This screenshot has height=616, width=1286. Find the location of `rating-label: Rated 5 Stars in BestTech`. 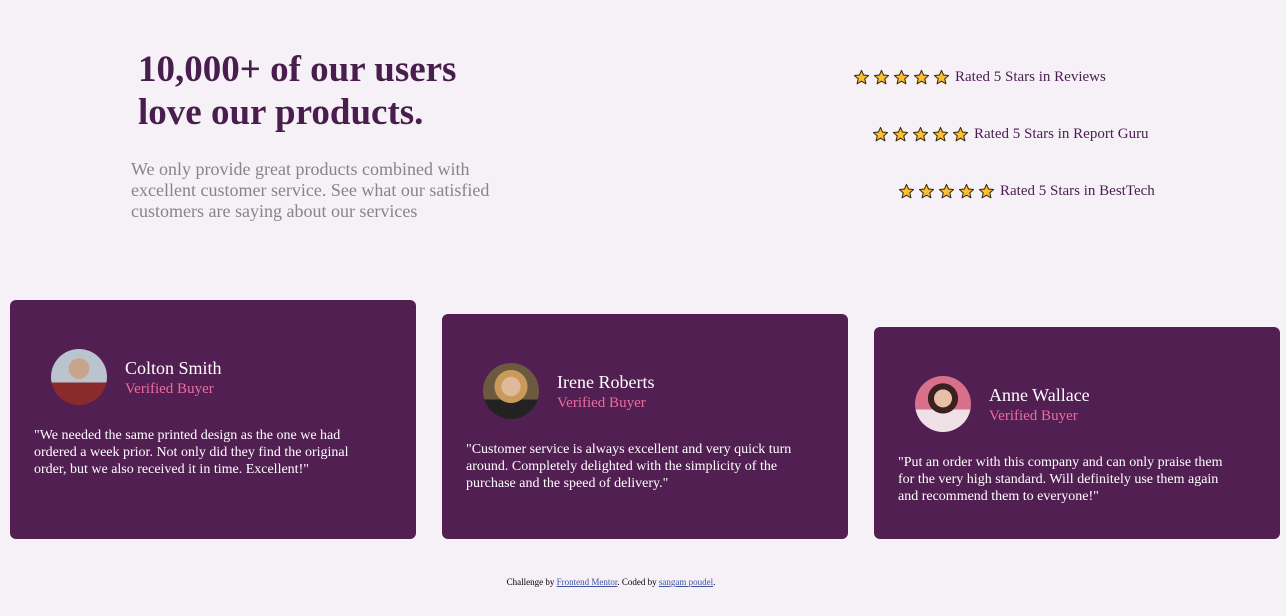

rating-label: Rated 5 Stars in BestTech is located at coordinates (1077, 191).